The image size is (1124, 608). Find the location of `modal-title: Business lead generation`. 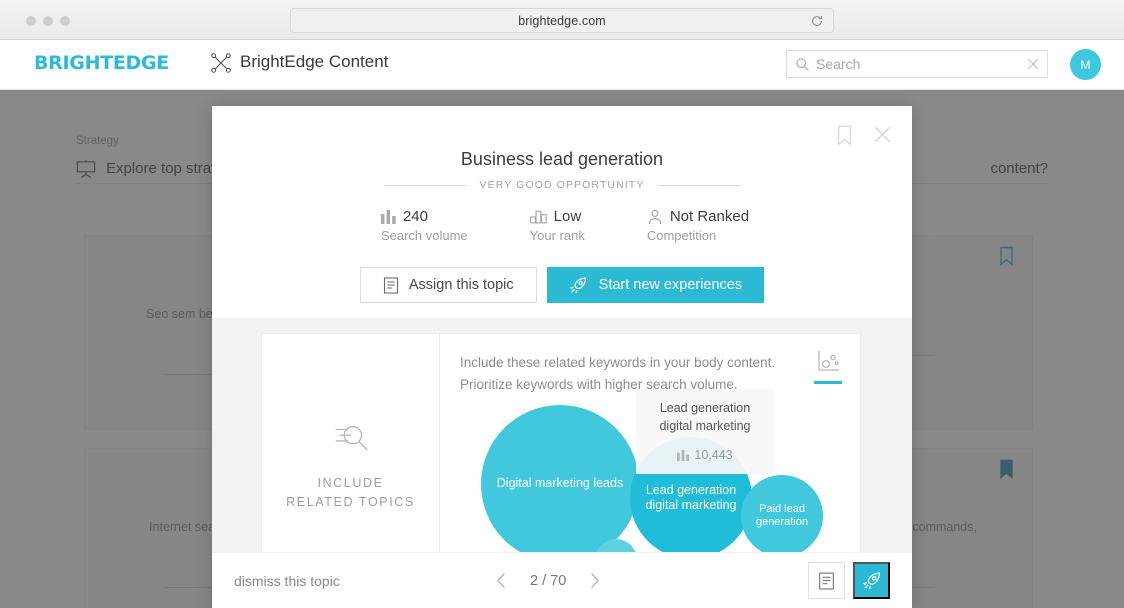

modal-title: Business lead generation is located at coordinates (562, 159).